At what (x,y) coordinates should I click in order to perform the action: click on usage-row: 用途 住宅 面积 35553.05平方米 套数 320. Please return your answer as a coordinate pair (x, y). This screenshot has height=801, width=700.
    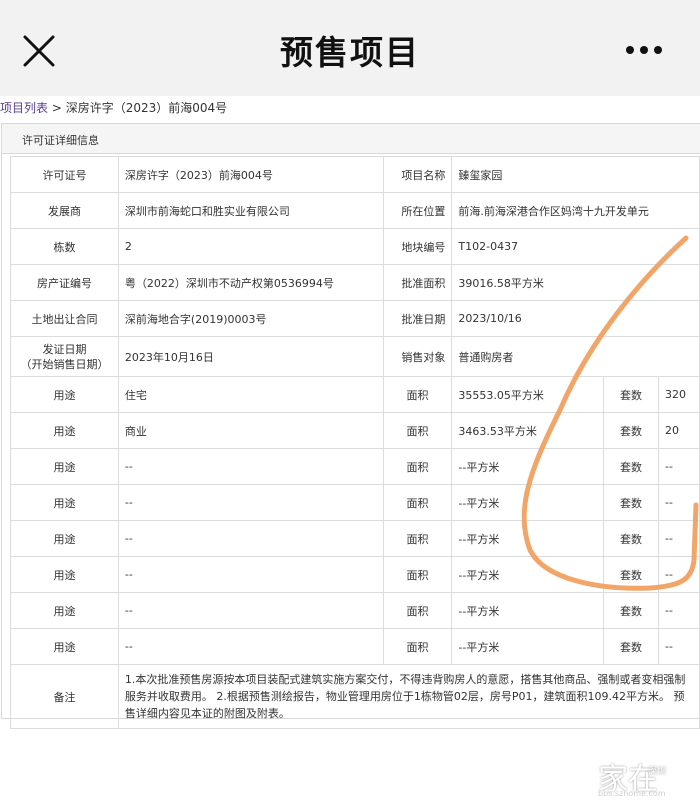
    Looking at the image, I should click on (355, 394).